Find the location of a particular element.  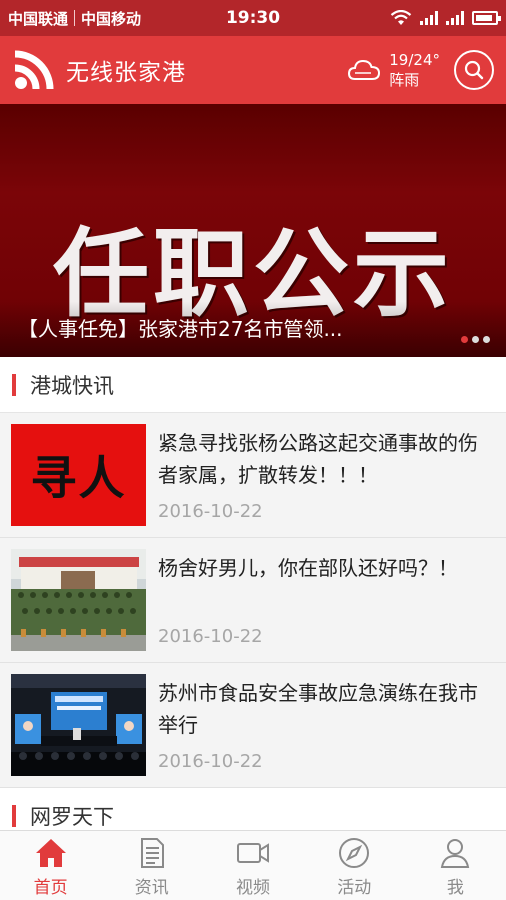

section-title: 港城快讯 is located at coordinates (72, 385).